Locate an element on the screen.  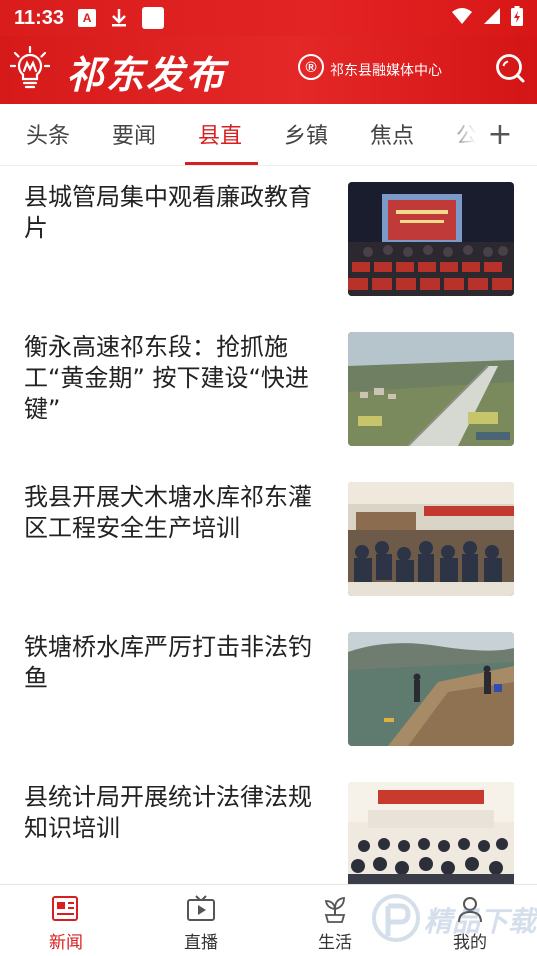
brand-title: 祁东发布 is located at coordinates (146, 75).